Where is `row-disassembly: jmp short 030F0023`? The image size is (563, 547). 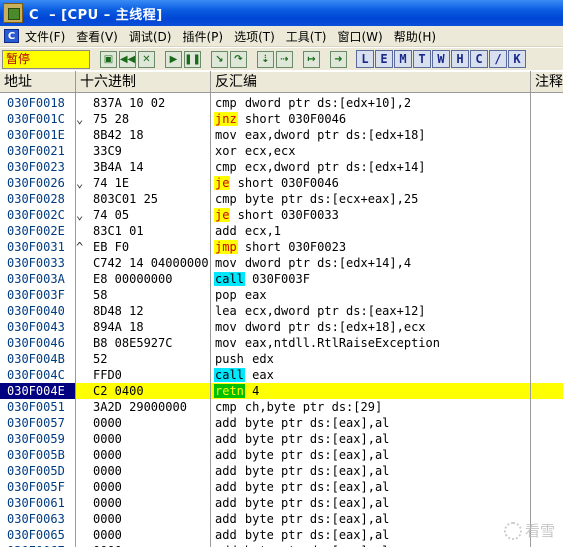 row-disassembly: jmp short 030F0023 is located at coordinates (371, 247).